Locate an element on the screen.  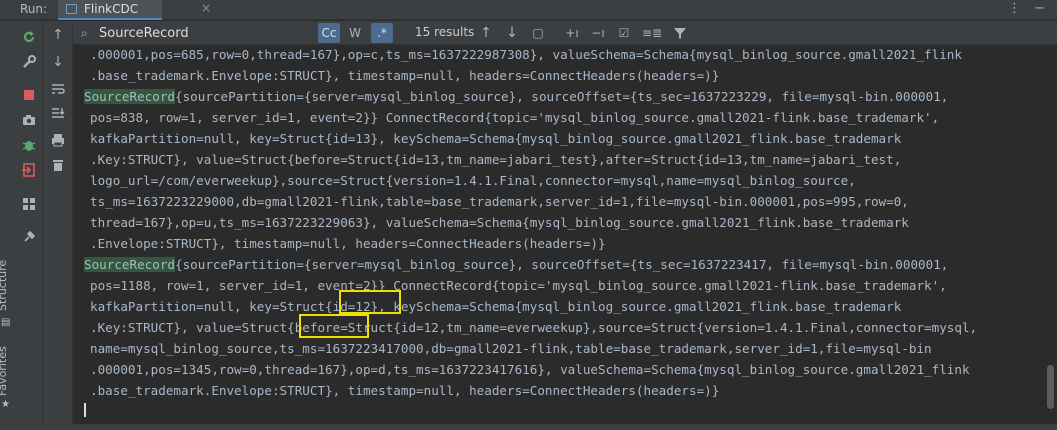
highlight-box-before is located at coordinates (334, 326).